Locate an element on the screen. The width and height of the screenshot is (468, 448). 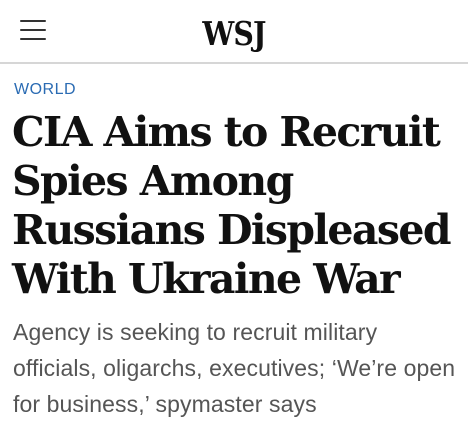
top-bar: WSJ is located at coordinates (234, 32).